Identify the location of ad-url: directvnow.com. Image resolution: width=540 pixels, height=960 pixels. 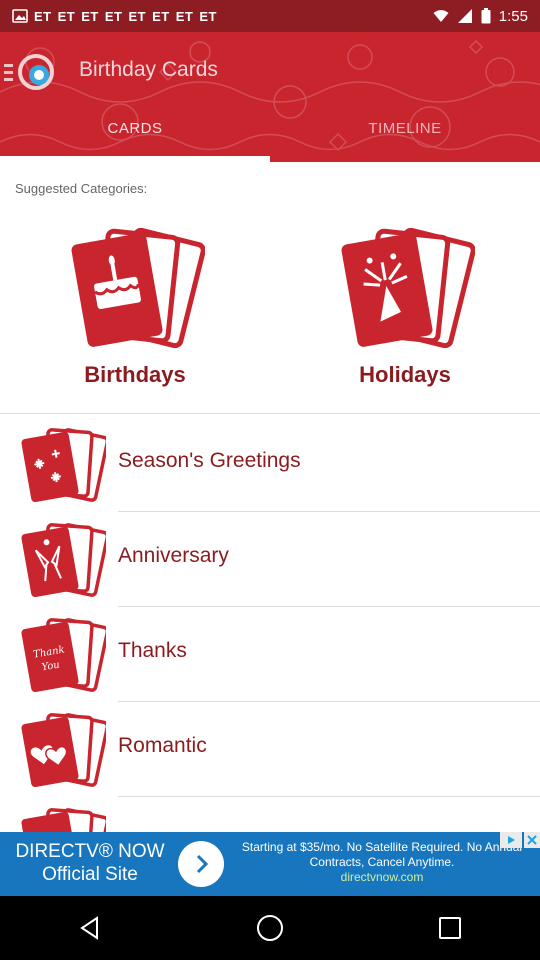
(382, 877).